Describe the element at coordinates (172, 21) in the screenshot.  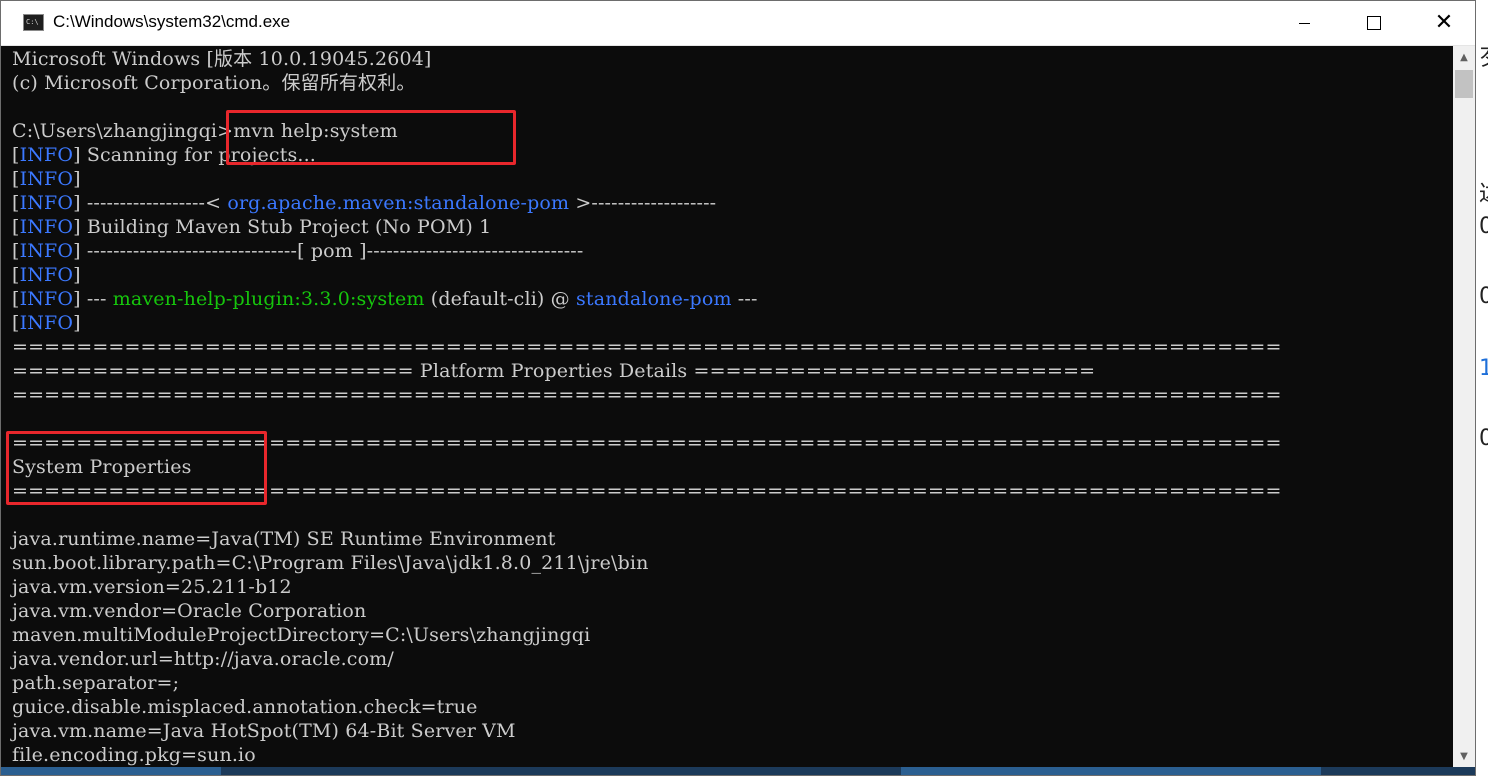
I see `window-title: C:\Windows\system32\cmd.exe` at that location.